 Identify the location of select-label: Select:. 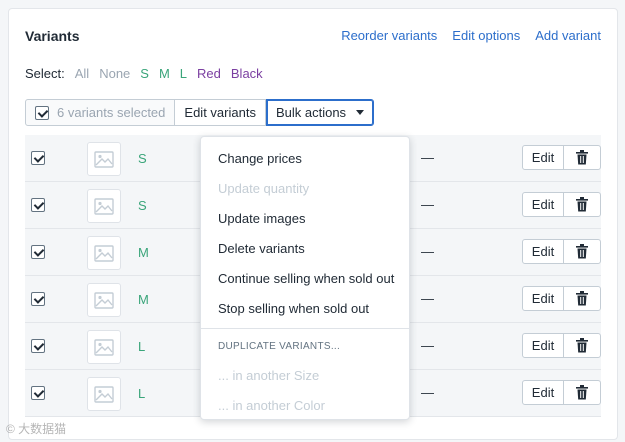
(45, 73).